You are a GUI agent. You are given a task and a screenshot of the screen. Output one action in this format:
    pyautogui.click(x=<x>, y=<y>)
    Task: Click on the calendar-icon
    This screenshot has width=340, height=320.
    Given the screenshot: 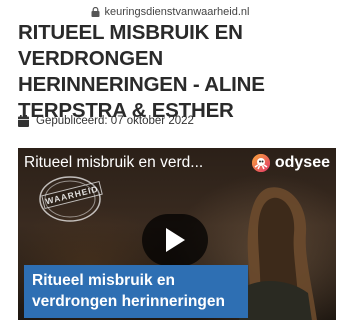 What is the action you would take?
    pyautogui.click(x=23, y=121)
    